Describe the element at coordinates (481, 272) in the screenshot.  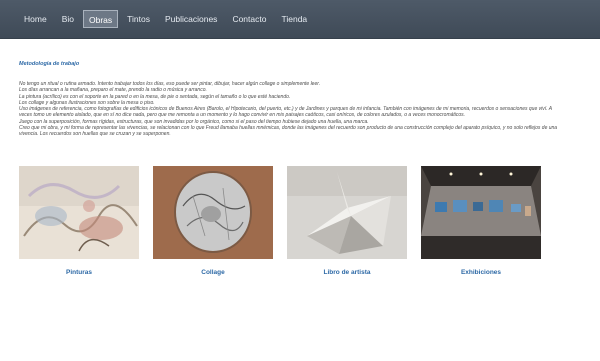
I see `gallery-caption-exhibiciones: Exhibiciones` at that location.